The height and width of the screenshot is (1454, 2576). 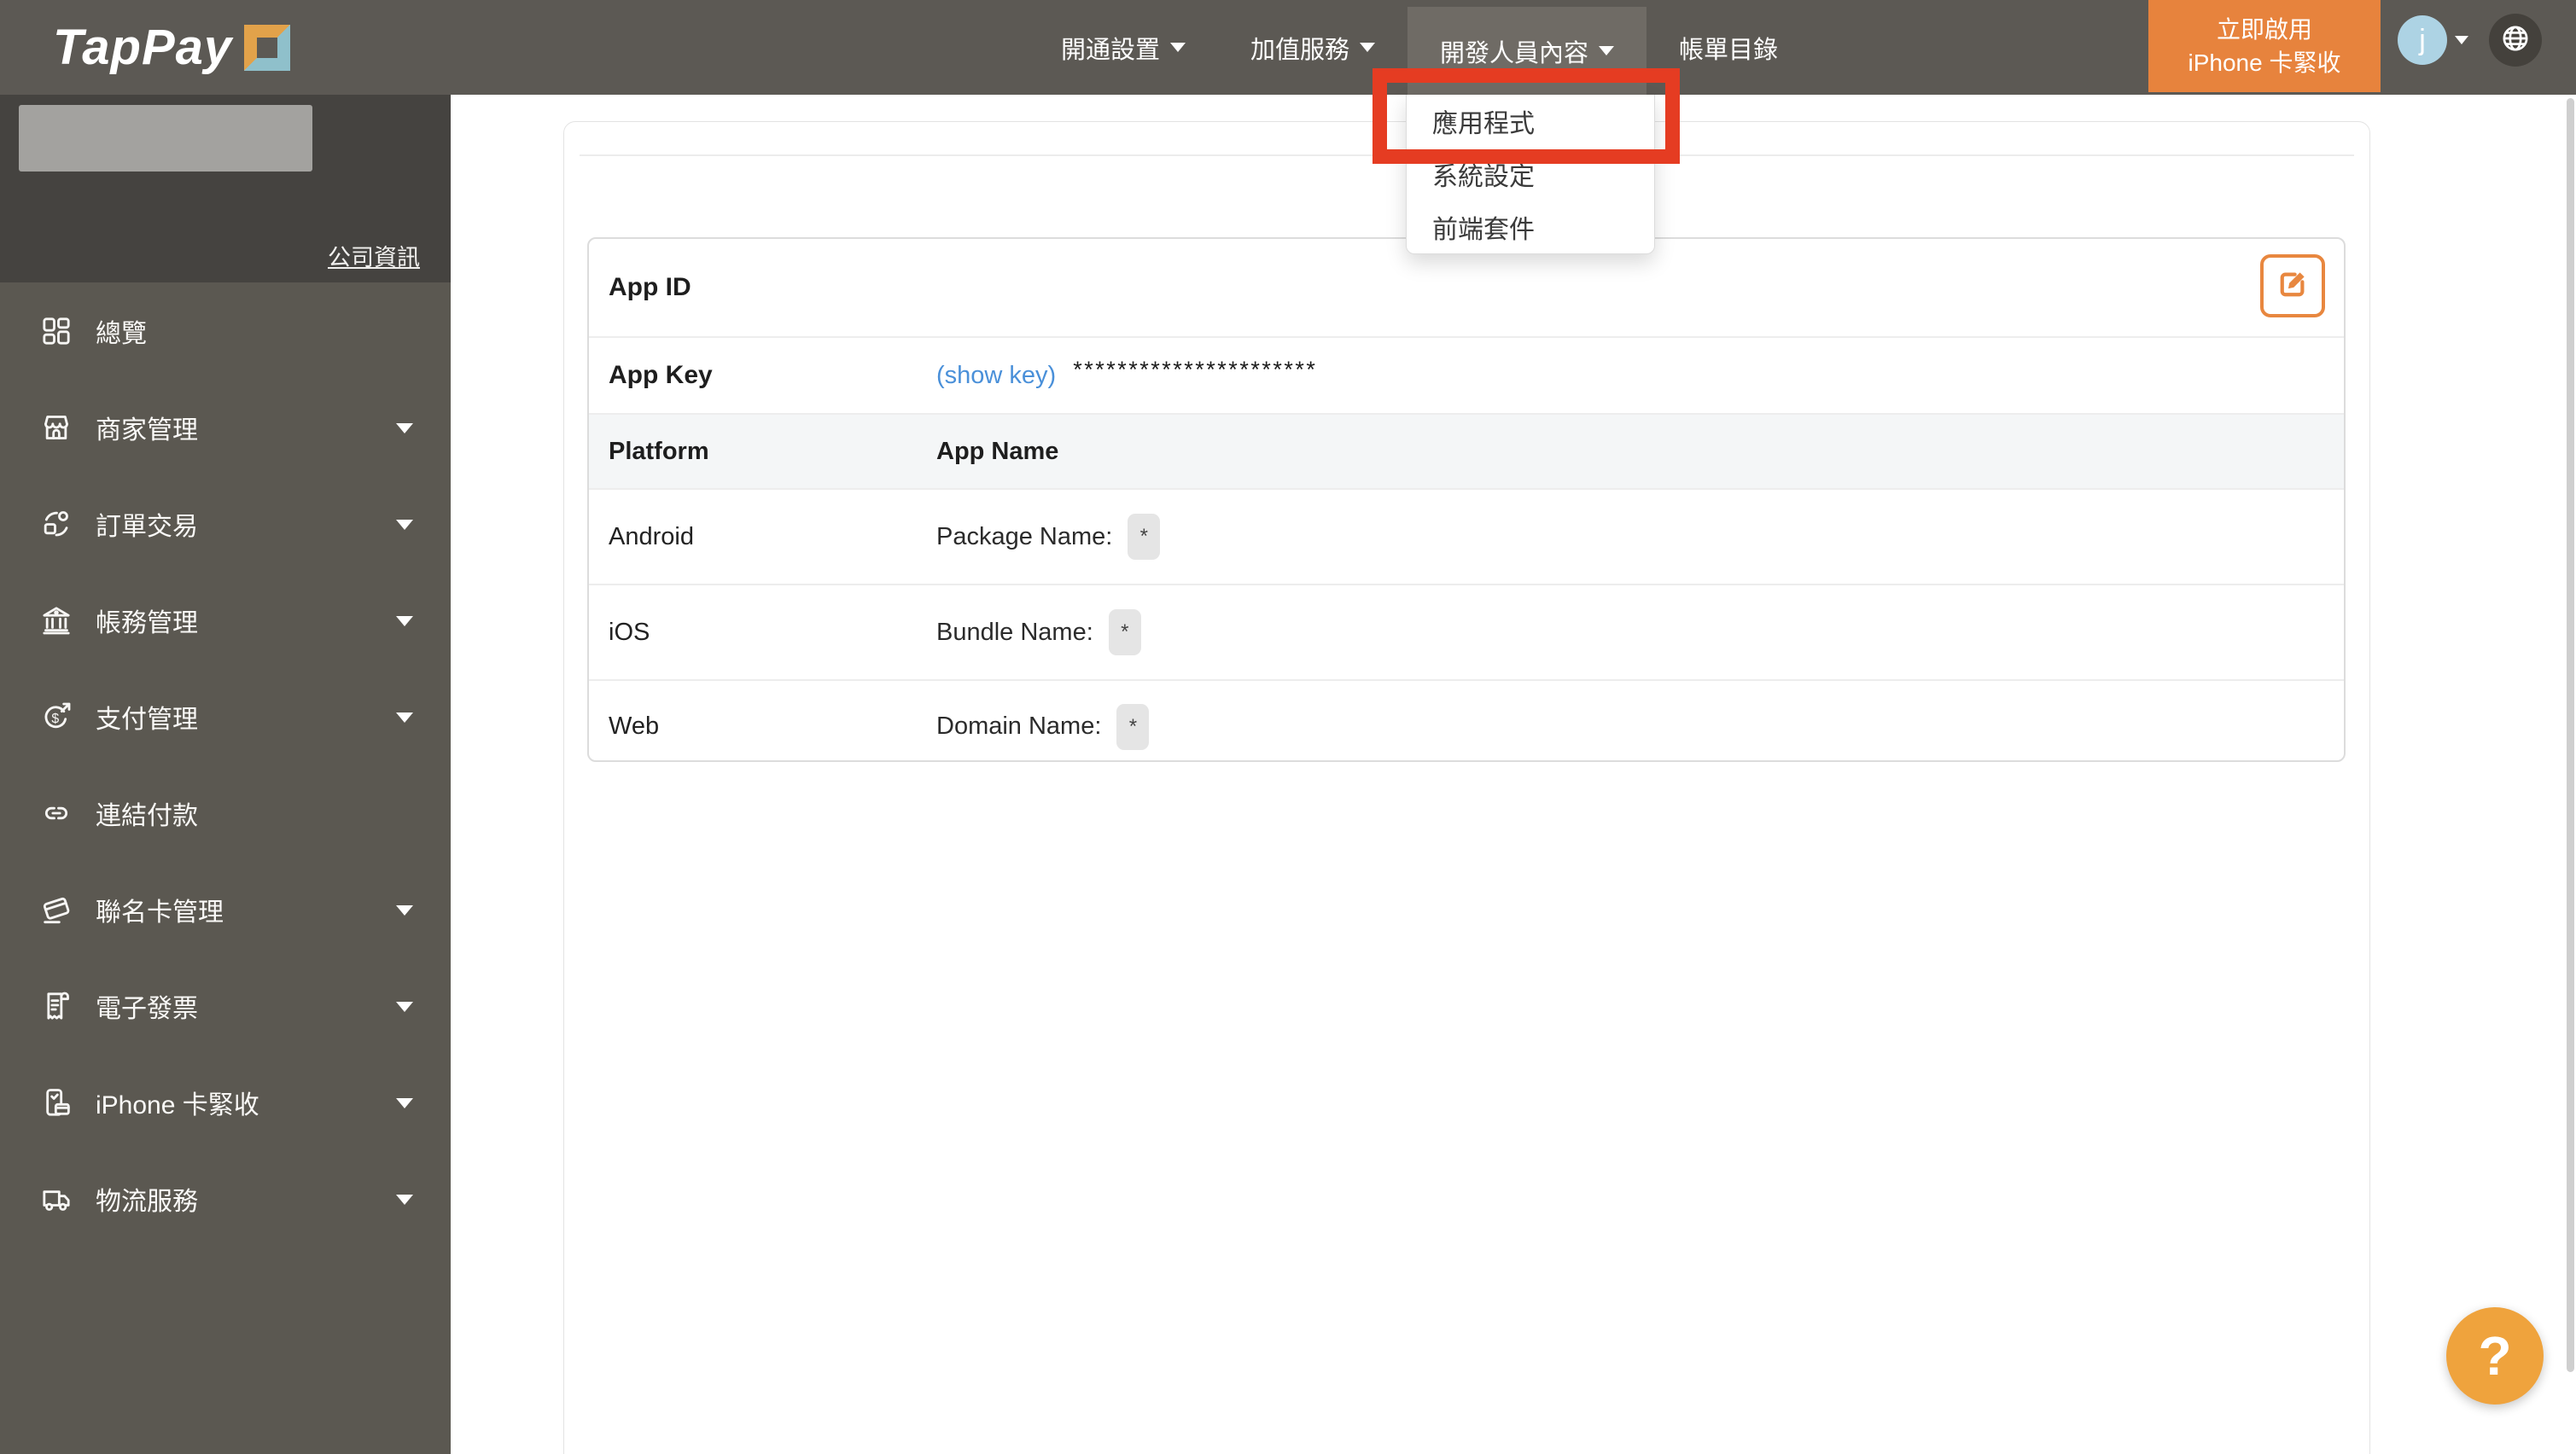 I want to click on question-mark-icon: ?, so click(x=2495, y=1356).